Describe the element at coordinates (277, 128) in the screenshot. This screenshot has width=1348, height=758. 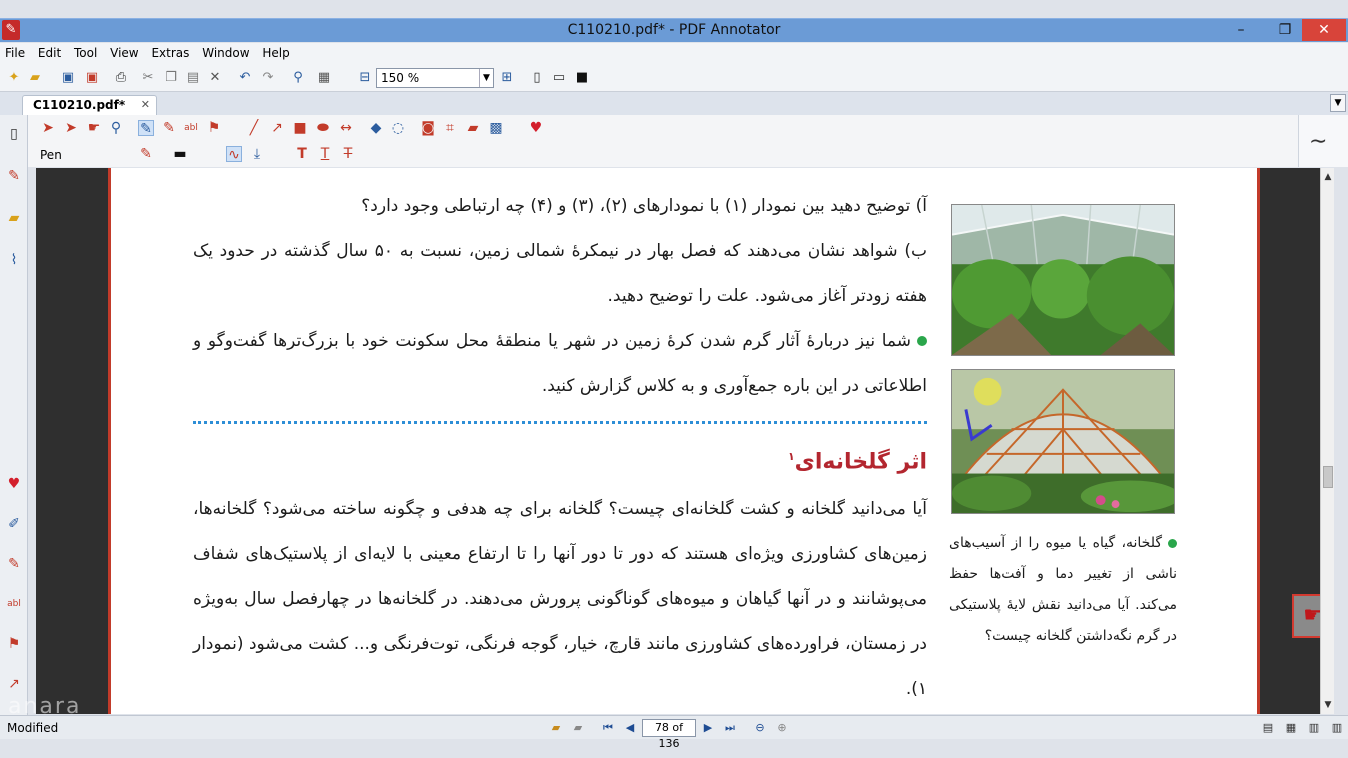
I see `arrow-line-icon: ↗` at that location.